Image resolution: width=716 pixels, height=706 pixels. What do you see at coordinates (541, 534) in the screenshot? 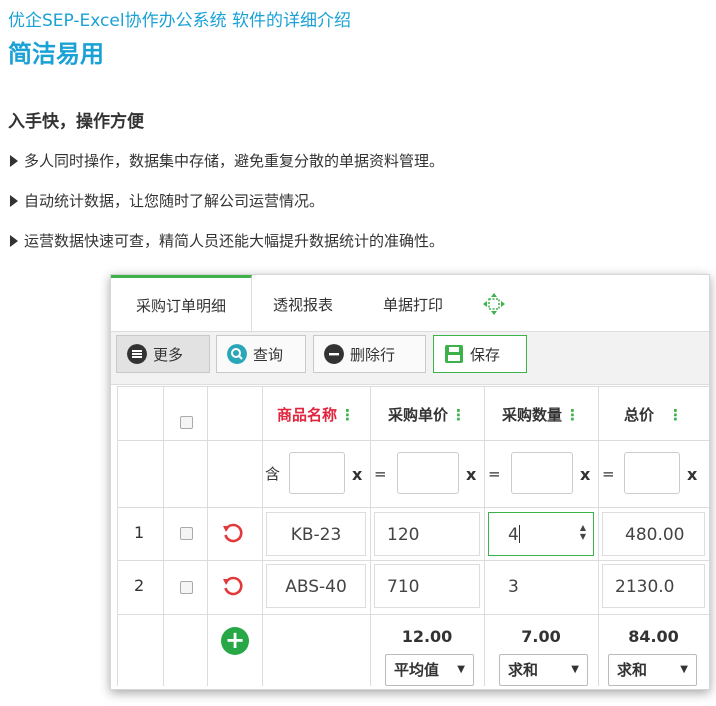
I see `cell-quantity-input: 4 ▲ ▼` at bounding box center [541, 534].